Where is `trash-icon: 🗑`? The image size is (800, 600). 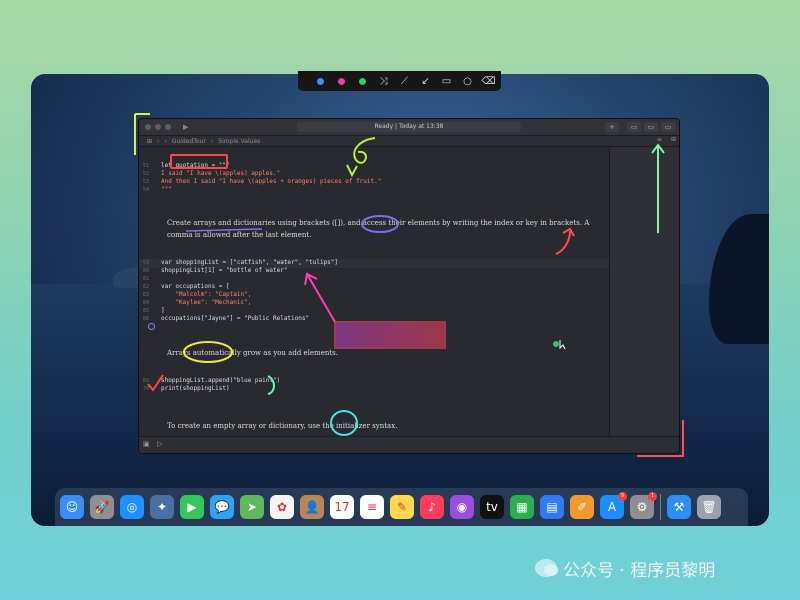
trash-icon: 🗑 is located at coordinates (709, 507).